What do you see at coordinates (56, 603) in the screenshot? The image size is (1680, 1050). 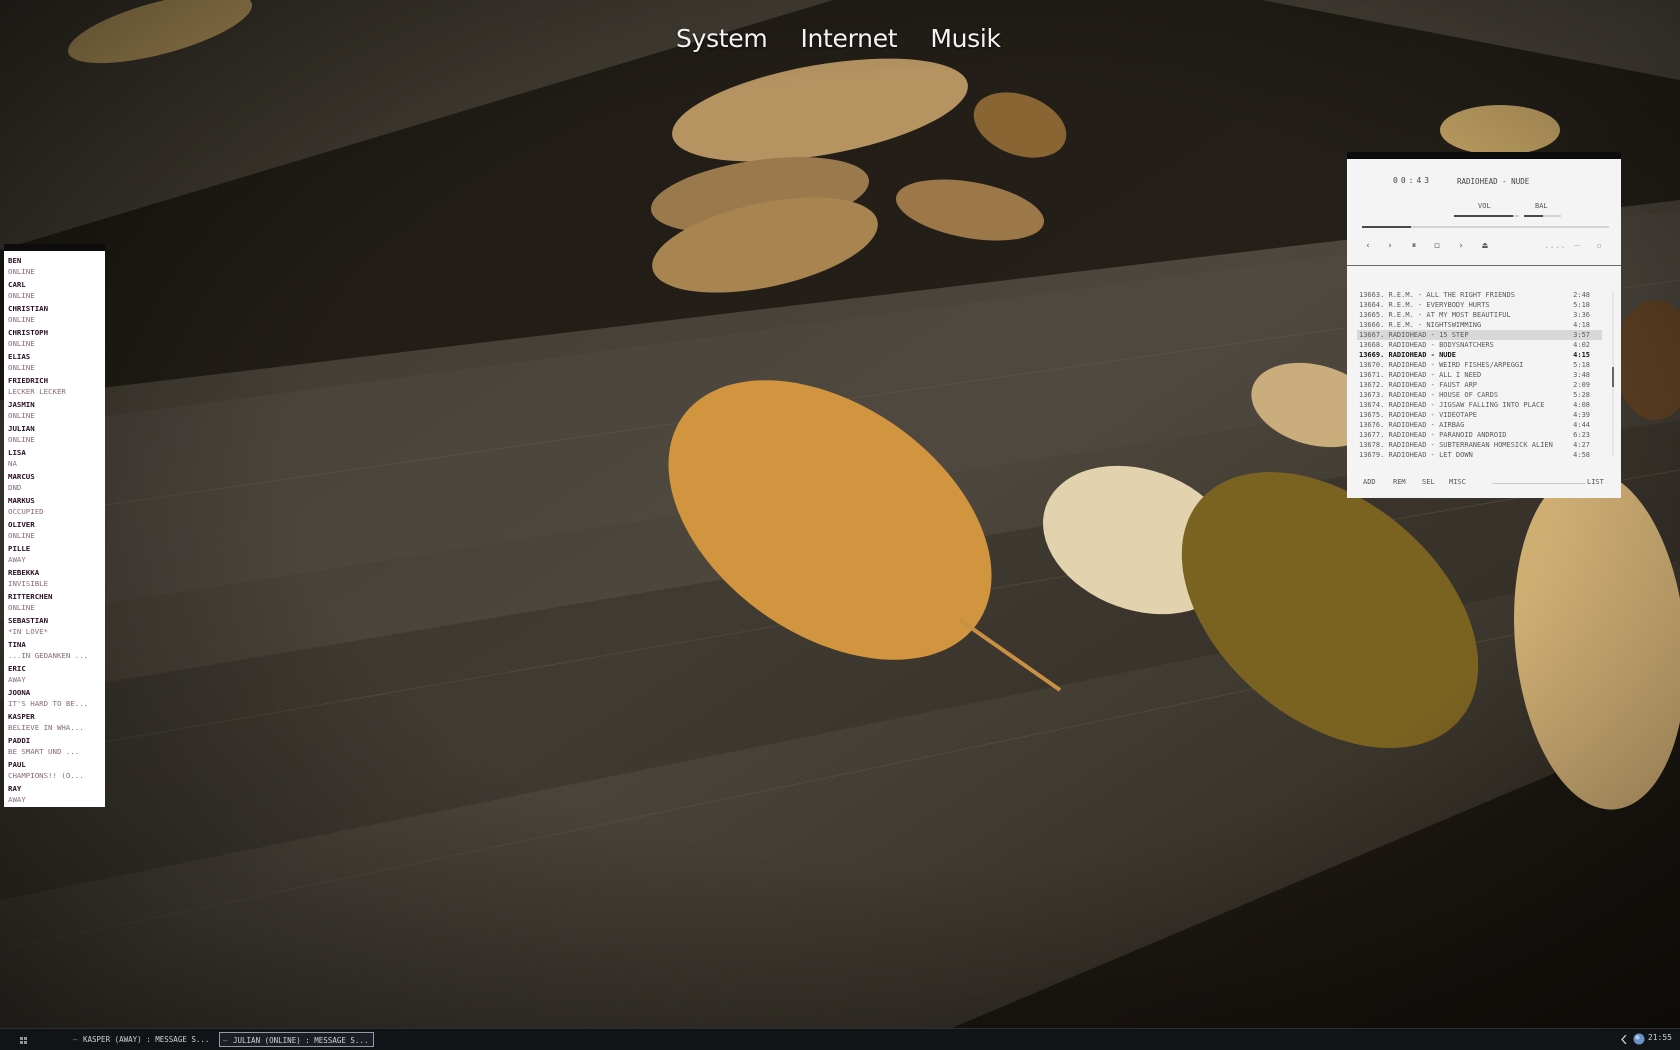 I see `buddy-item: Ritterchen Online` at bounding box center [56, 603].